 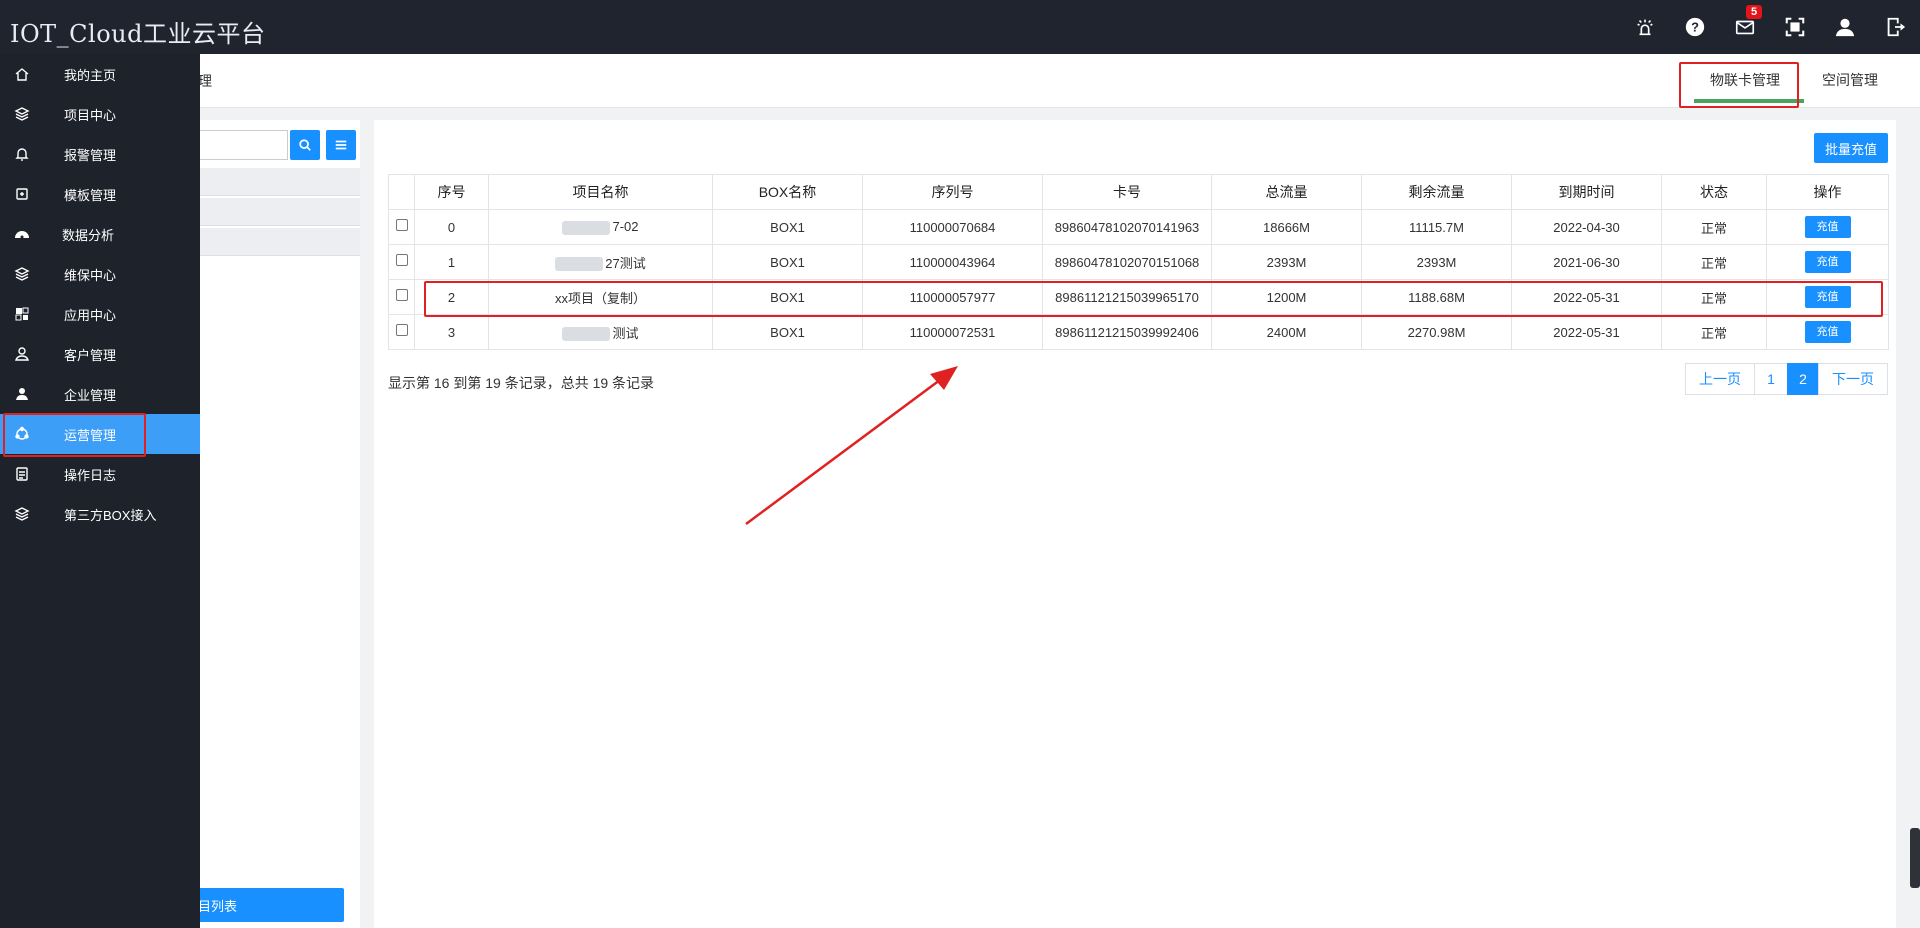 I want to click on cell-serial: 110000043964, so click(x=952, y=262).